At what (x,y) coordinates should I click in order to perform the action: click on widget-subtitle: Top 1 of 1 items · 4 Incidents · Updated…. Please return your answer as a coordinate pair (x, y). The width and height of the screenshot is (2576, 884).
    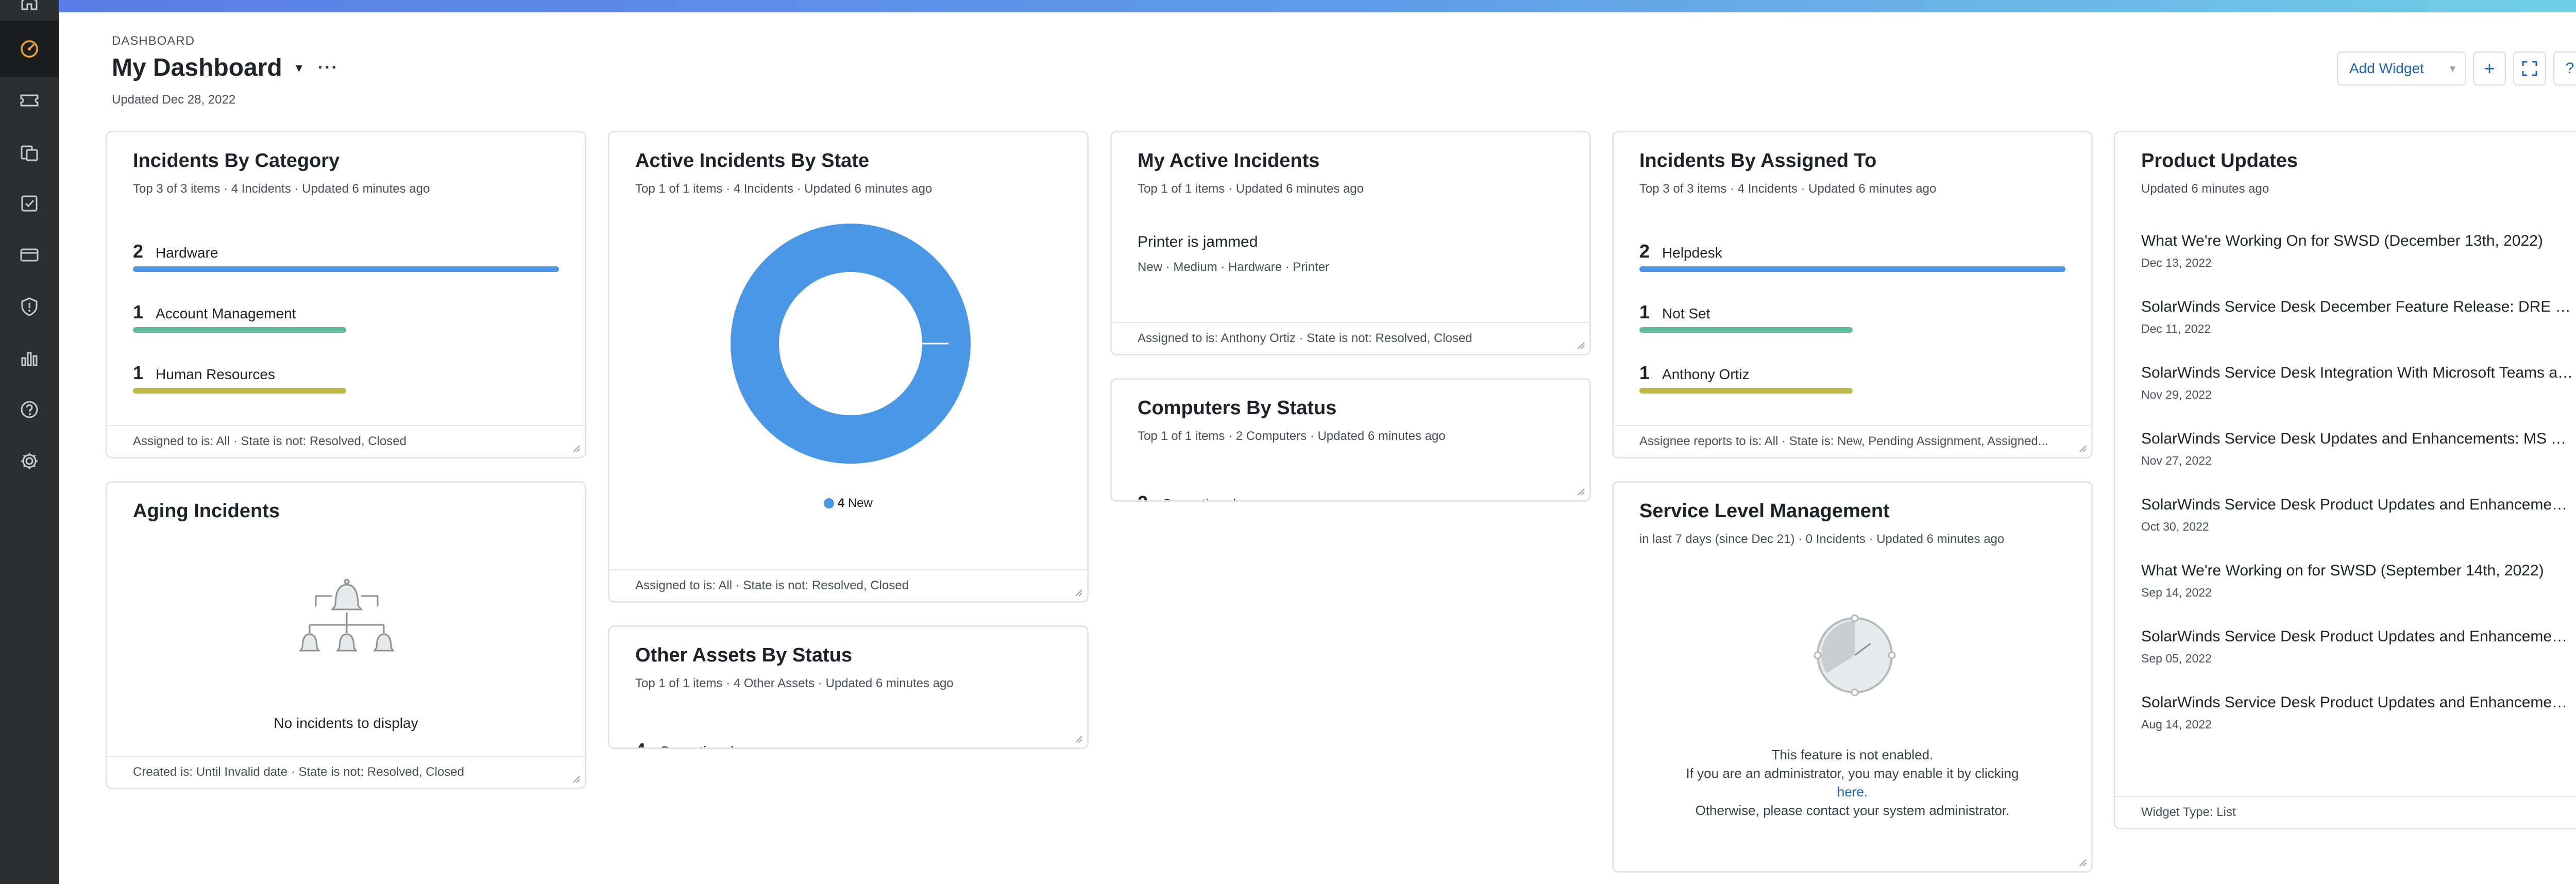
    Looking at the image, I should click on (784, 189).